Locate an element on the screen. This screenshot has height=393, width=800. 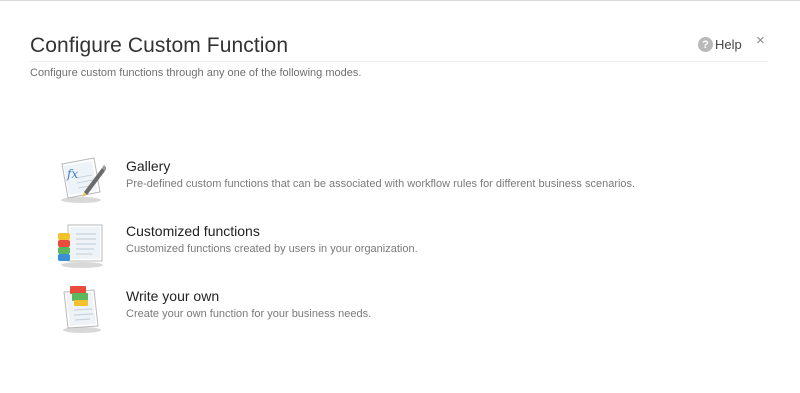
help-label: Help is located at coordinates (728, 44).